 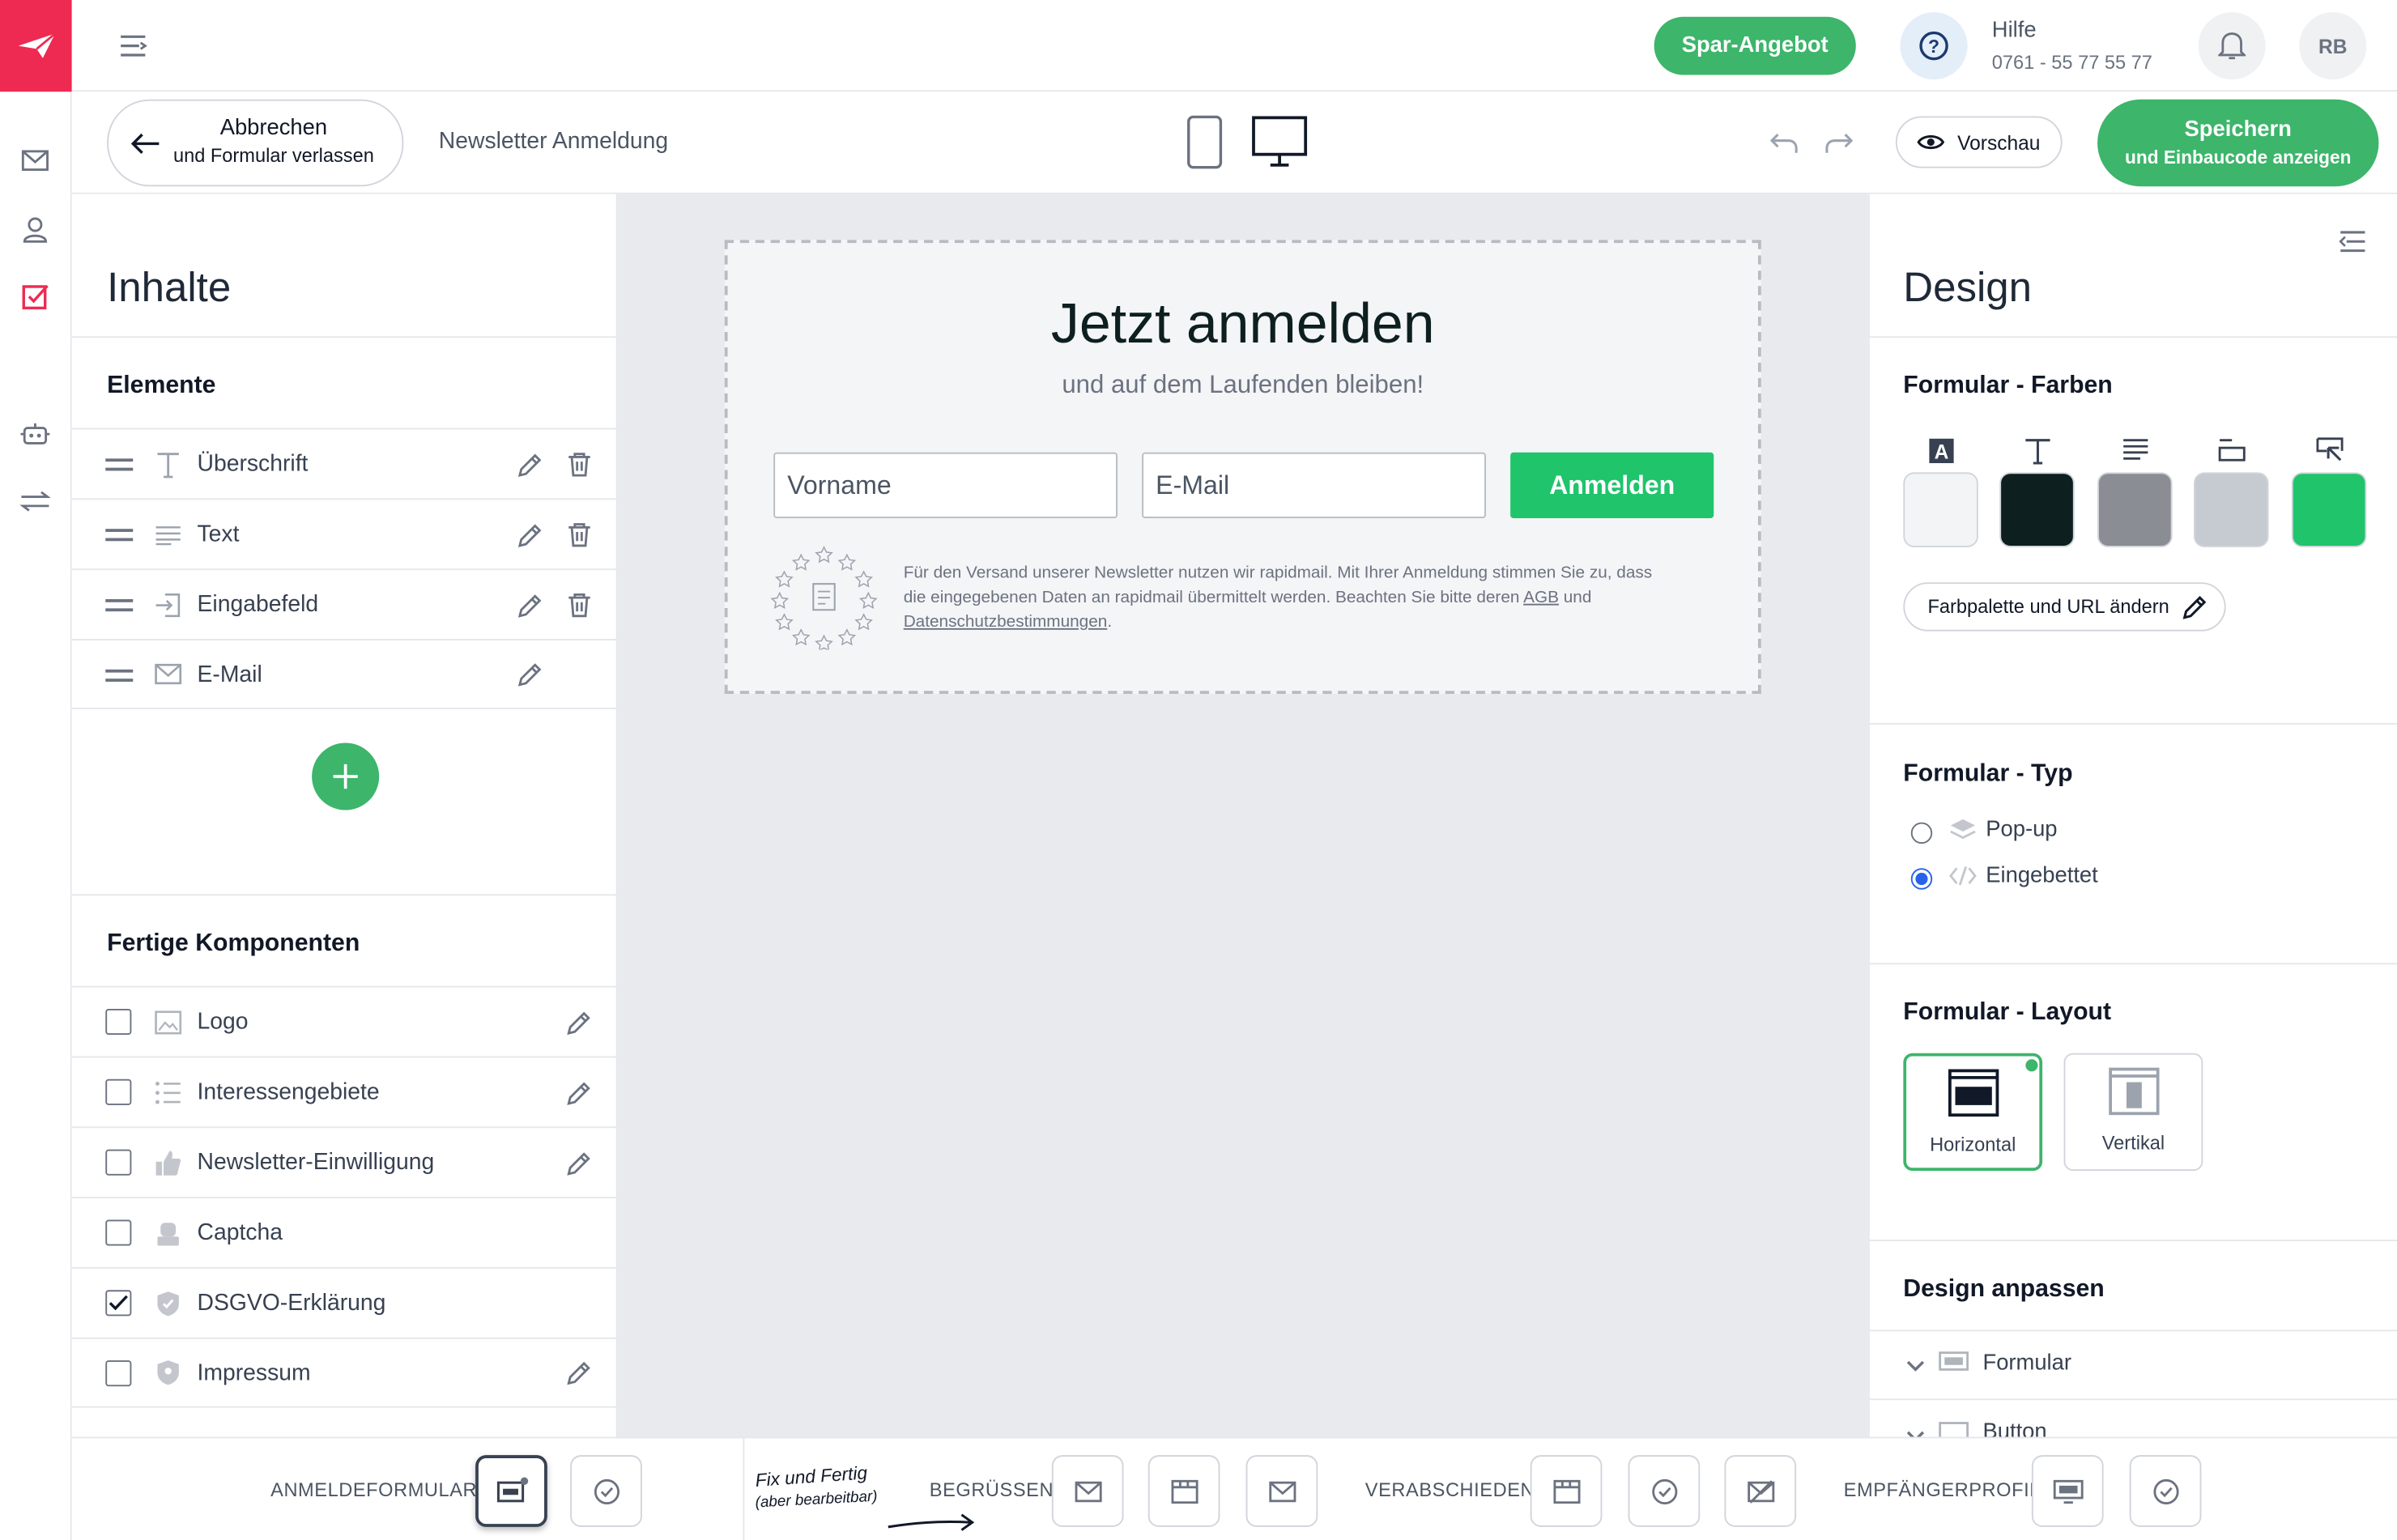 I want to click on transfer-arrows-icon, so click(x=35, y=501).